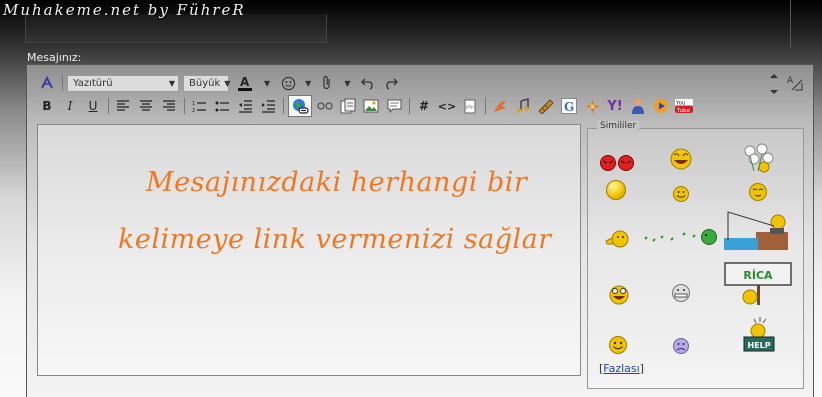 The image size is (822, 397). I want to click on font-family-value: Yazıtürü, so click(93, 83).